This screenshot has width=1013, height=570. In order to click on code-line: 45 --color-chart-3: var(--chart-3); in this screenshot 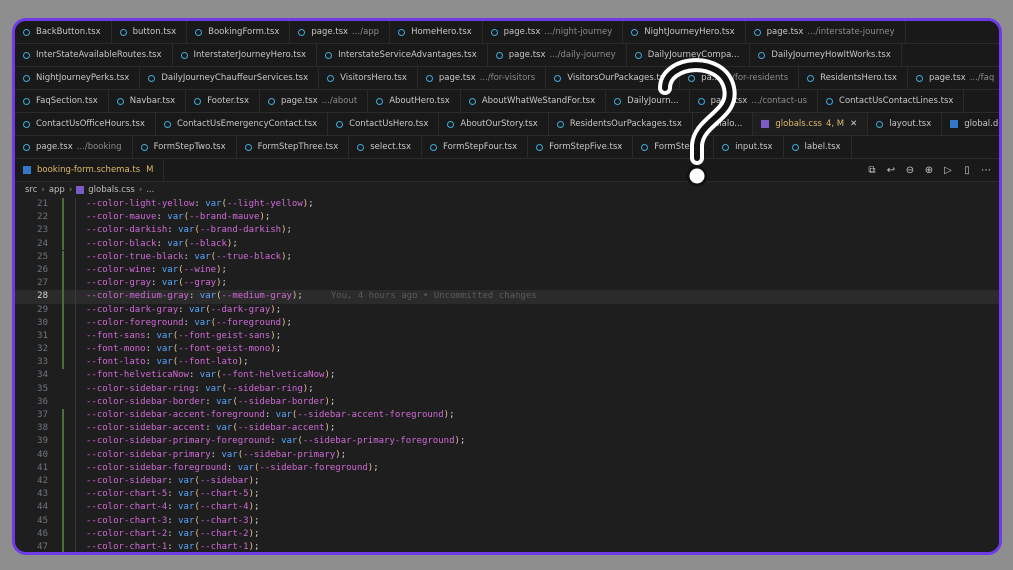, I will do `click(507, 521)`.